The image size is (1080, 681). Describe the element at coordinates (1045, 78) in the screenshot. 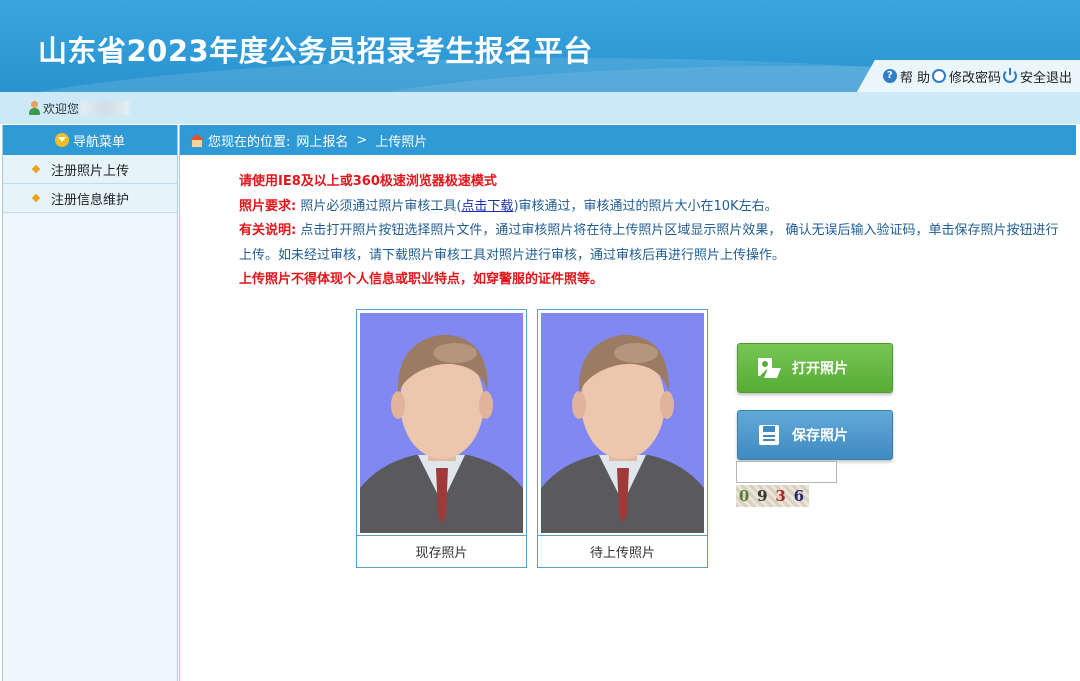

I see `logout-label: 安全退出` at that location.